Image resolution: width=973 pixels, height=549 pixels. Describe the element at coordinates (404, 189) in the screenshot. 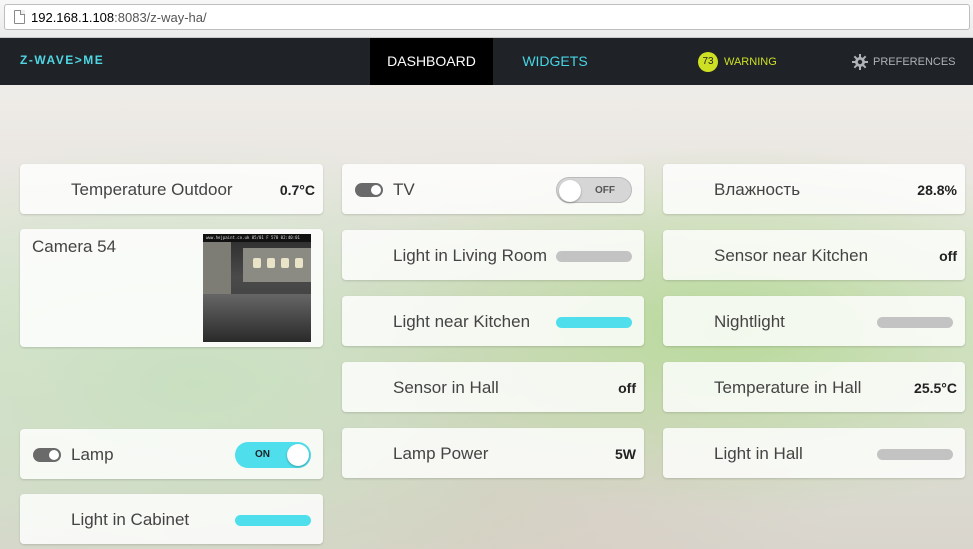

I see `widget-label: TV` at that location.